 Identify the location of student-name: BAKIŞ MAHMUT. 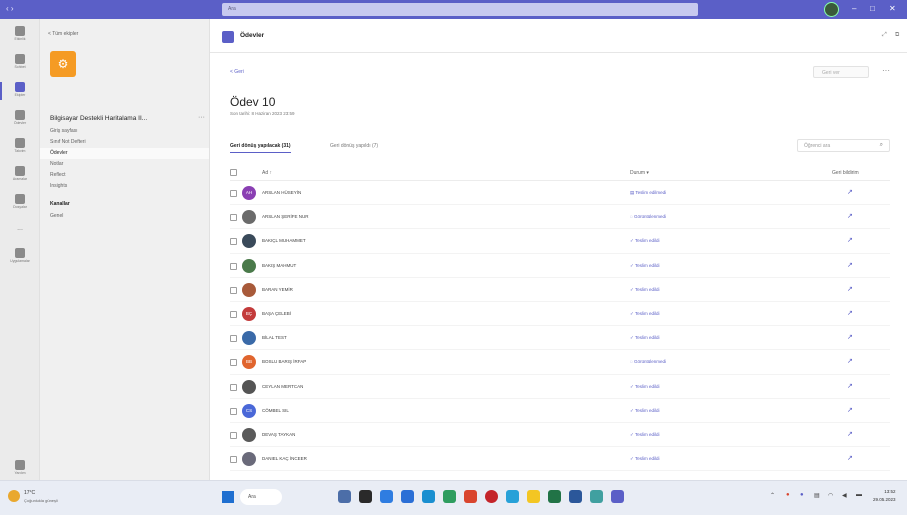
(279, 265).